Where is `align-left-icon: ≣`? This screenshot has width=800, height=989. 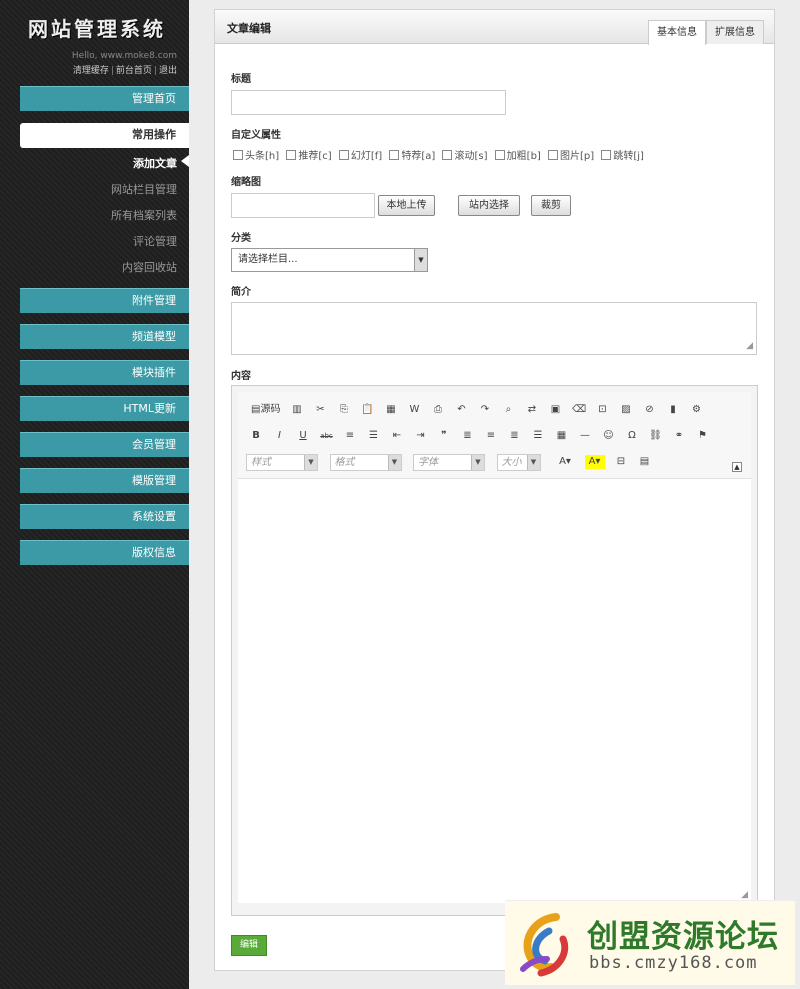
align-left-icon: ≣ is located at coordinates (468, 436).